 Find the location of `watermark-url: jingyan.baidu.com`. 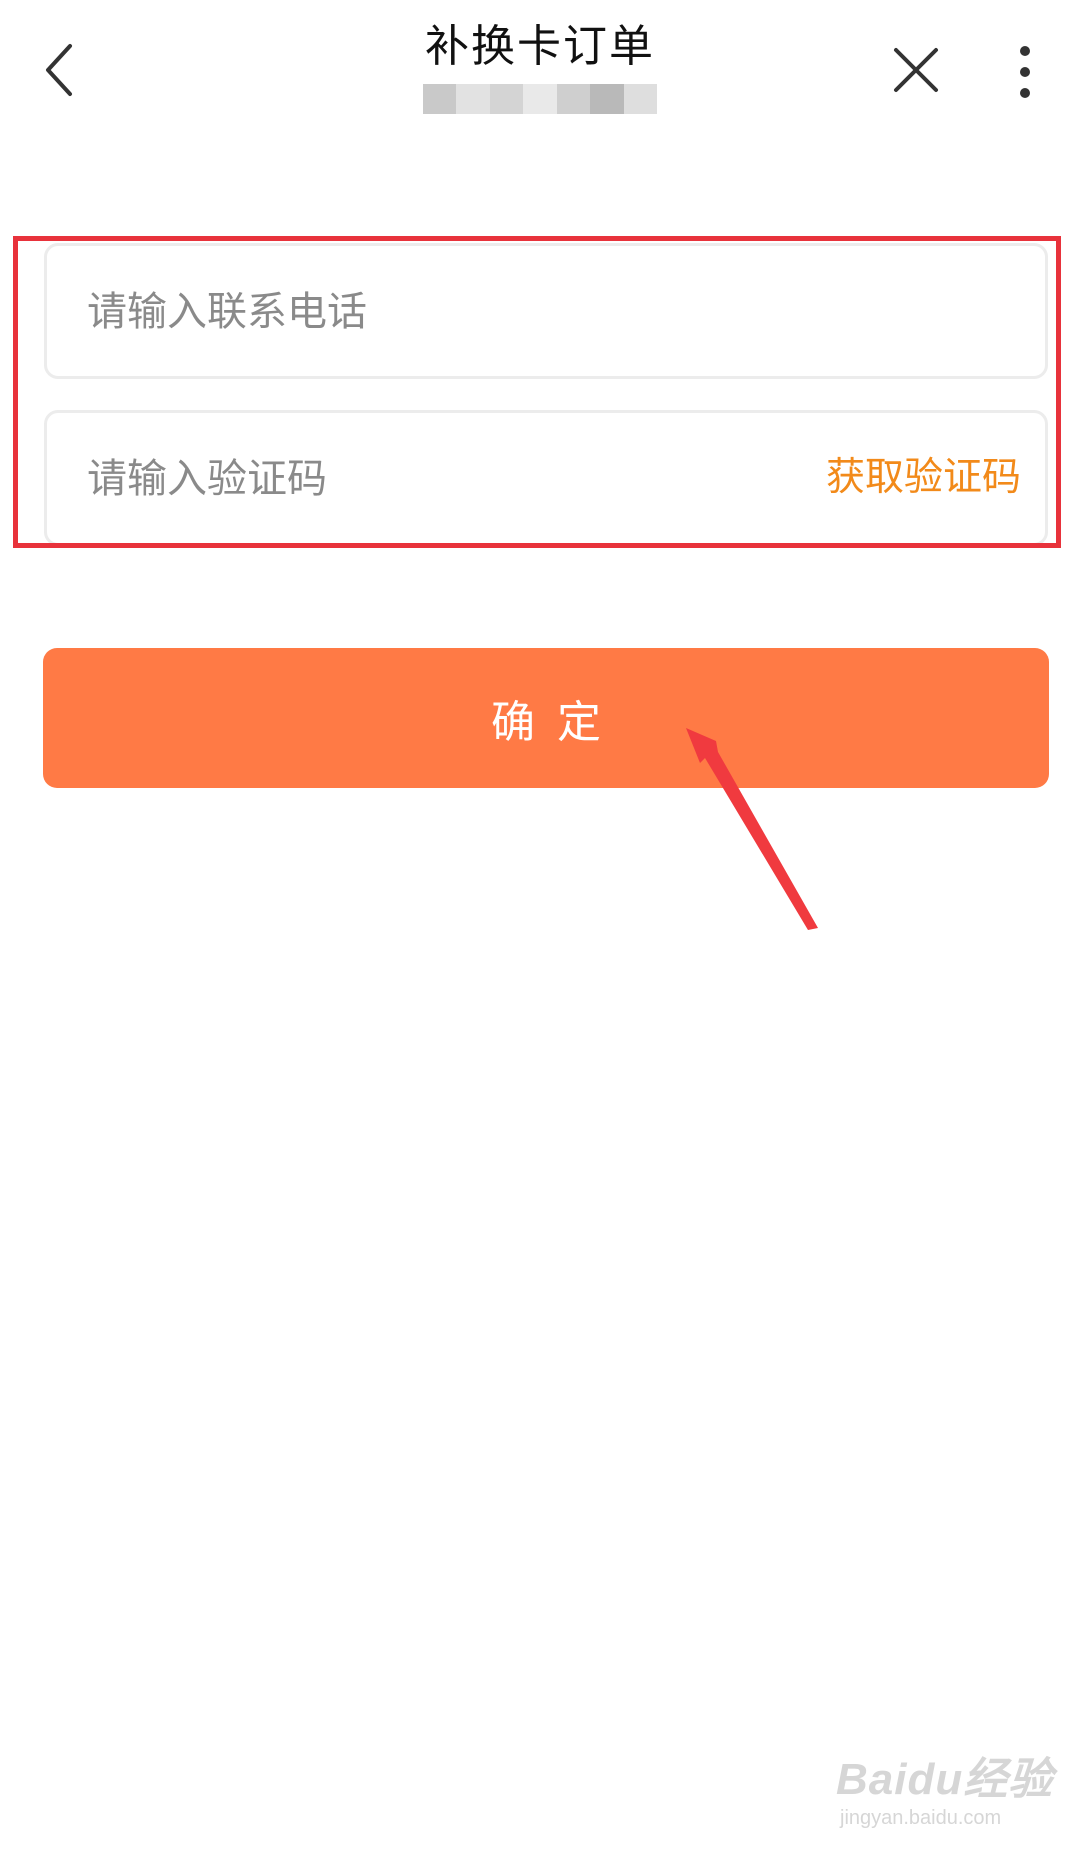

watermark-url: jingyan.baidu.com is located at coordinates (921, 1818).